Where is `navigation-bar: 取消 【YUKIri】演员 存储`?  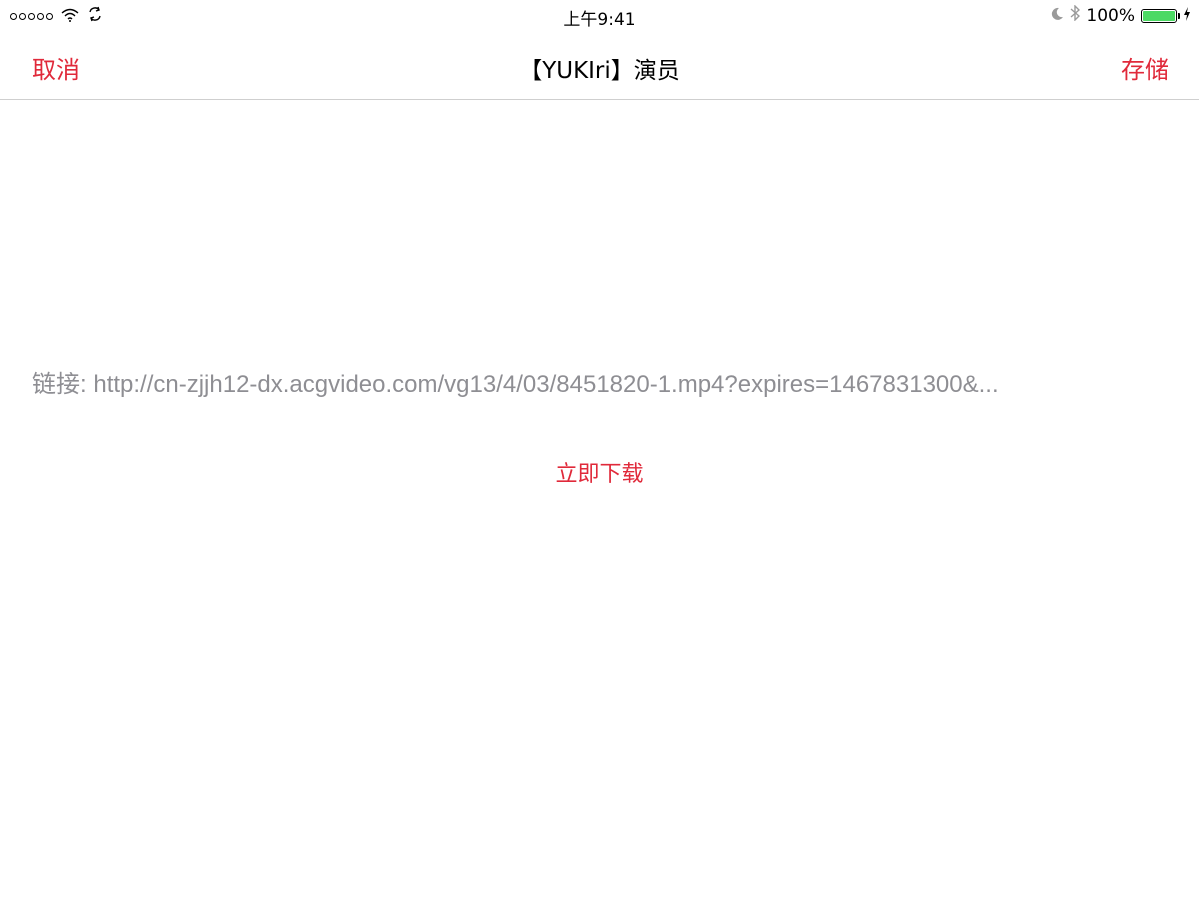 navigation-bar: 取消 【YUKIri】演员 存储 is located at coordinates (599, 66).